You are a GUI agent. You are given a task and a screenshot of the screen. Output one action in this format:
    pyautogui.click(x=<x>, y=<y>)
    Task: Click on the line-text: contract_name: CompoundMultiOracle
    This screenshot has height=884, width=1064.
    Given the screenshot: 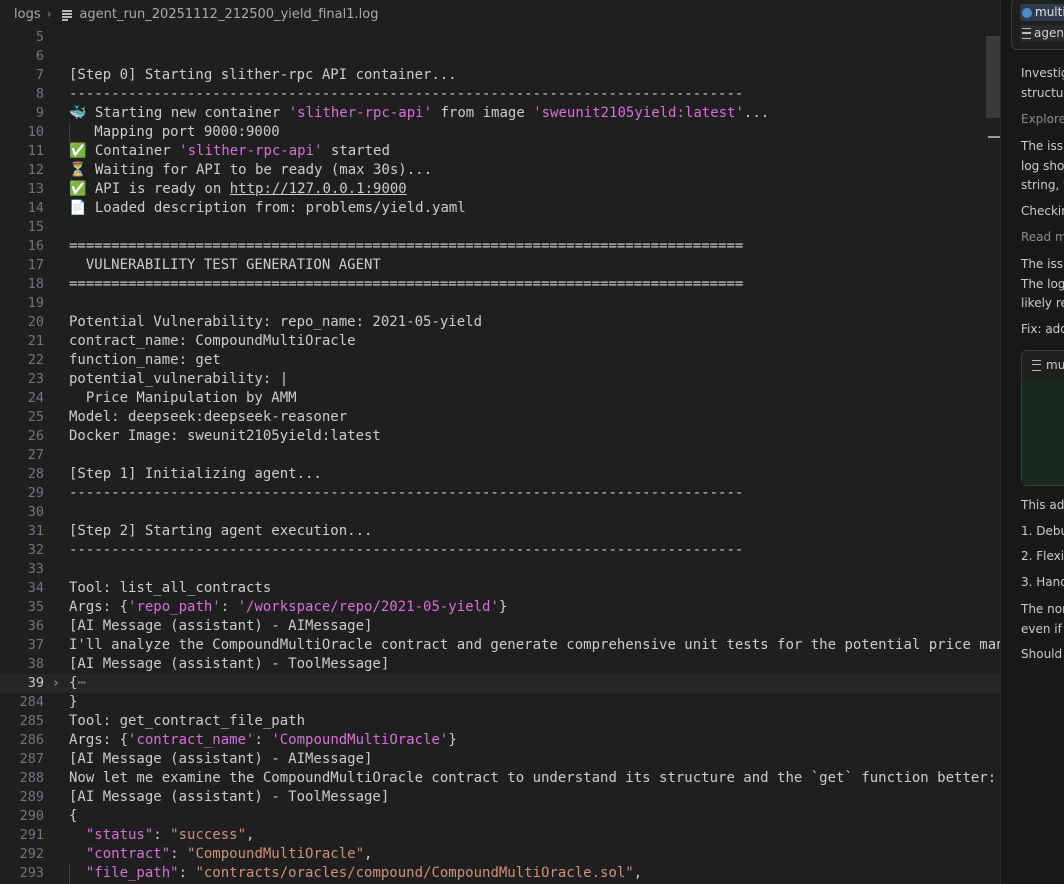 What is the action you would take?
    pyautogui.click(x=212, y=341)
    